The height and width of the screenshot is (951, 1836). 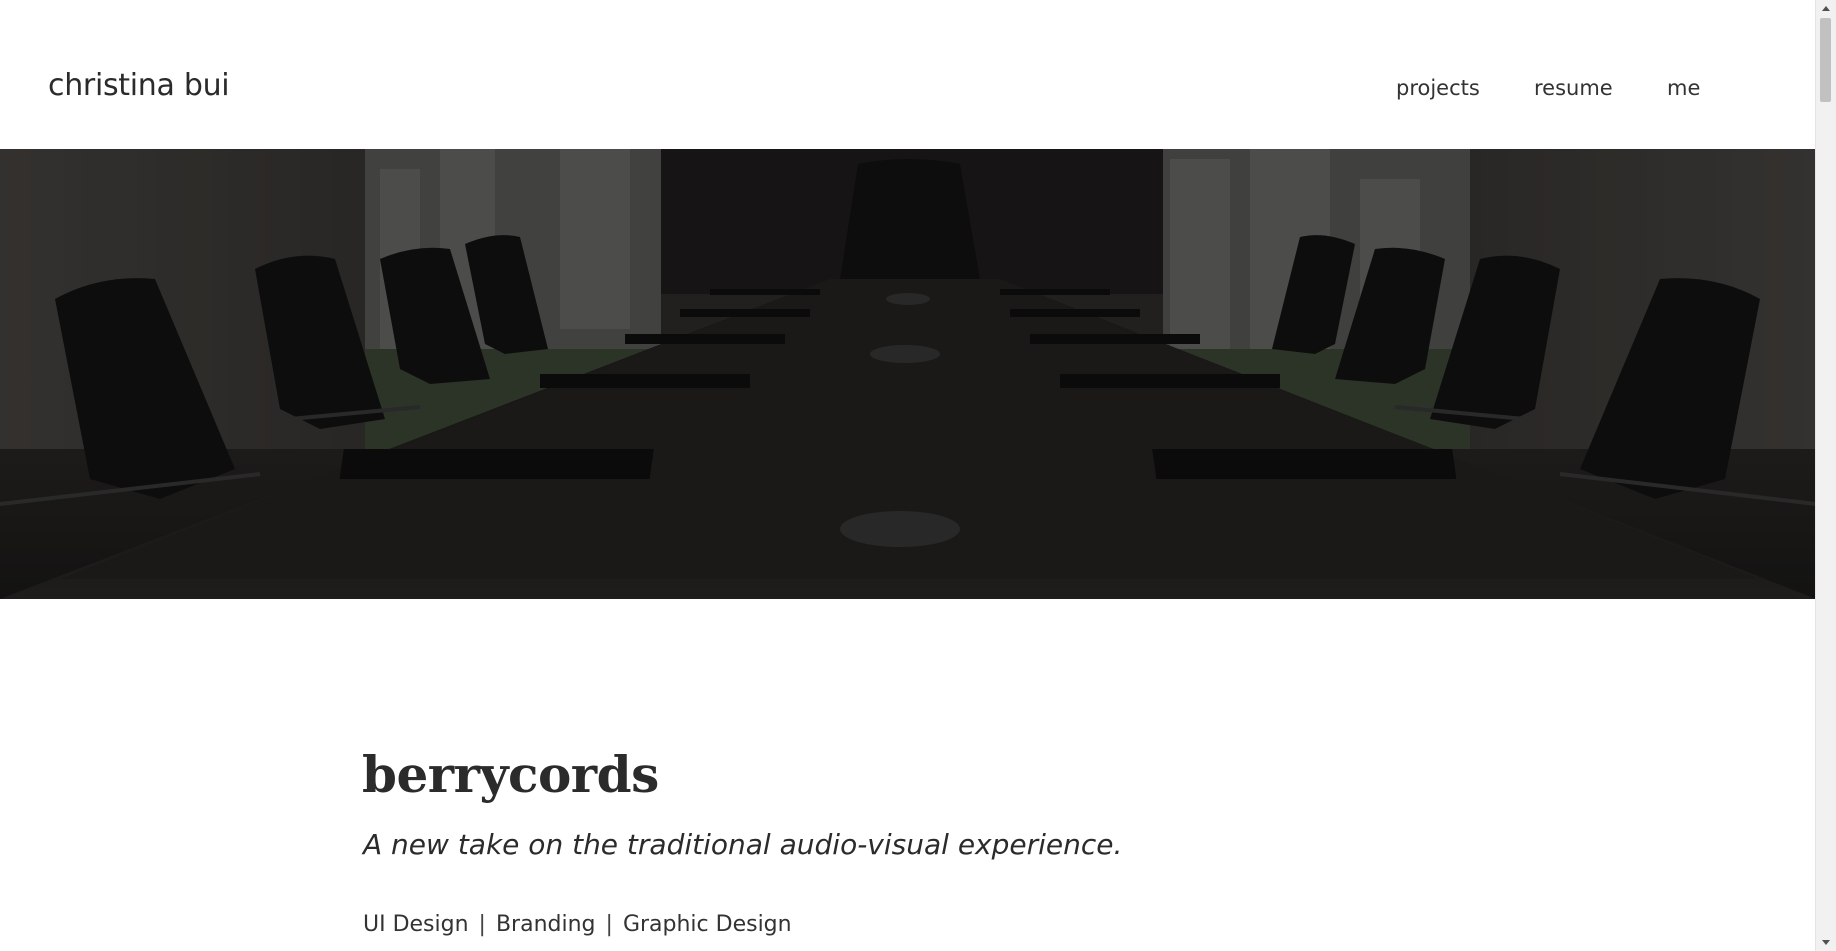 What do you see at coordinates (1825, 475) in the screenshot?
I see `vertical-scrollbar` at bounding box center [1825, 475].